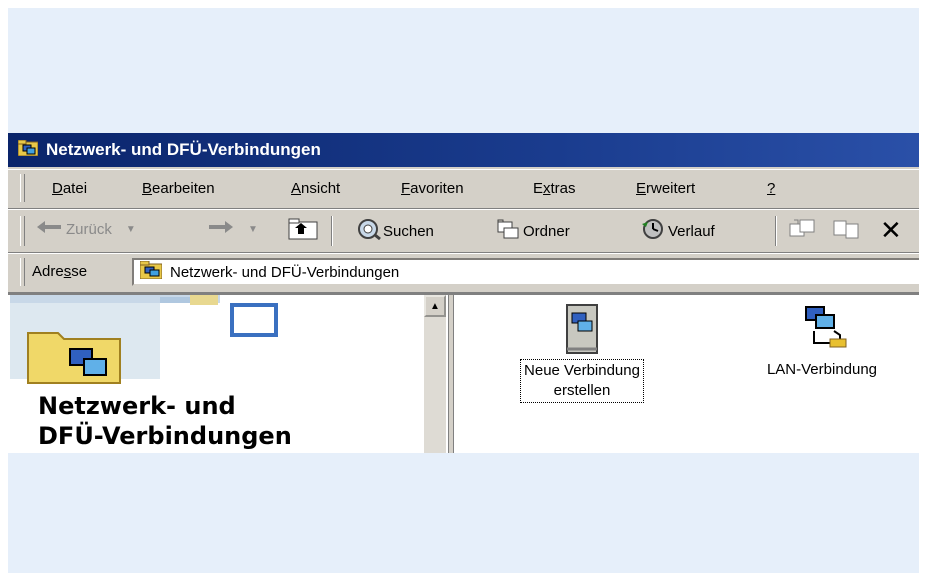 This screenshot has height=581, width=927. What do you see at coordinates (165, 421) in the screenshot?
I see `webview-title: Netzwerk- und DFÜ-Verbindungen` at bounding box center [165, 421].